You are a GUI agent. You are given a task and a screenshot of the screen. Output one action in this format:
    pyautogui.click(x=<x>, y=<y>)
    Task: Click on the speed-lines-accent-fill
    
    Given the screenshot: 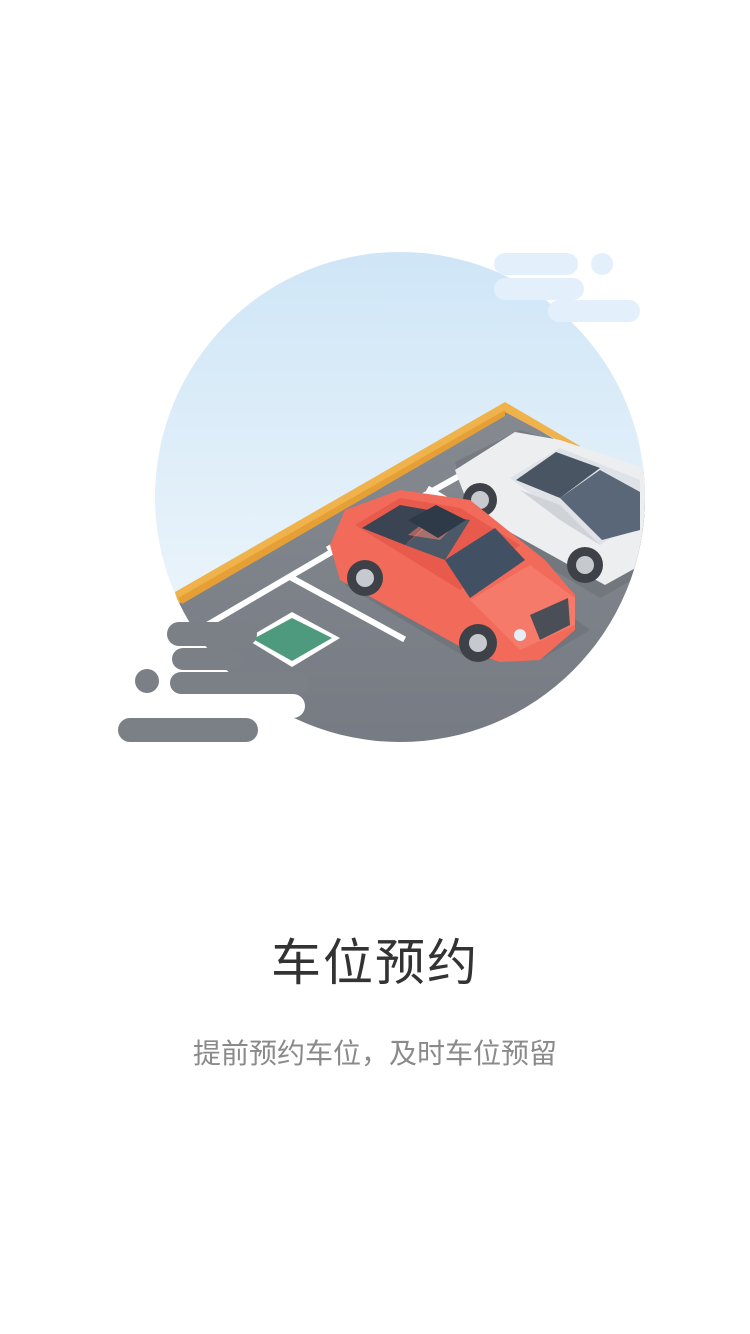 What is the action you would take?
    pyautogui.click(x=232, y=706)
    